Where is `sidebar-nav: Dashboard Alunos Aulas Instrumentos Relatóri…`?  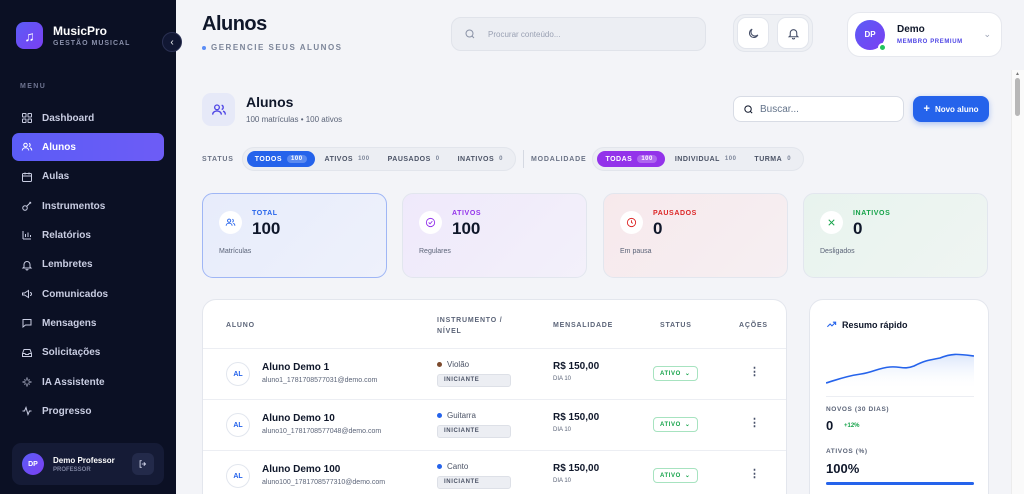 sidebar-nav: Dashboard Alunos Aulas Instrumentos Relatóri… is located at coordinates (88, 265).